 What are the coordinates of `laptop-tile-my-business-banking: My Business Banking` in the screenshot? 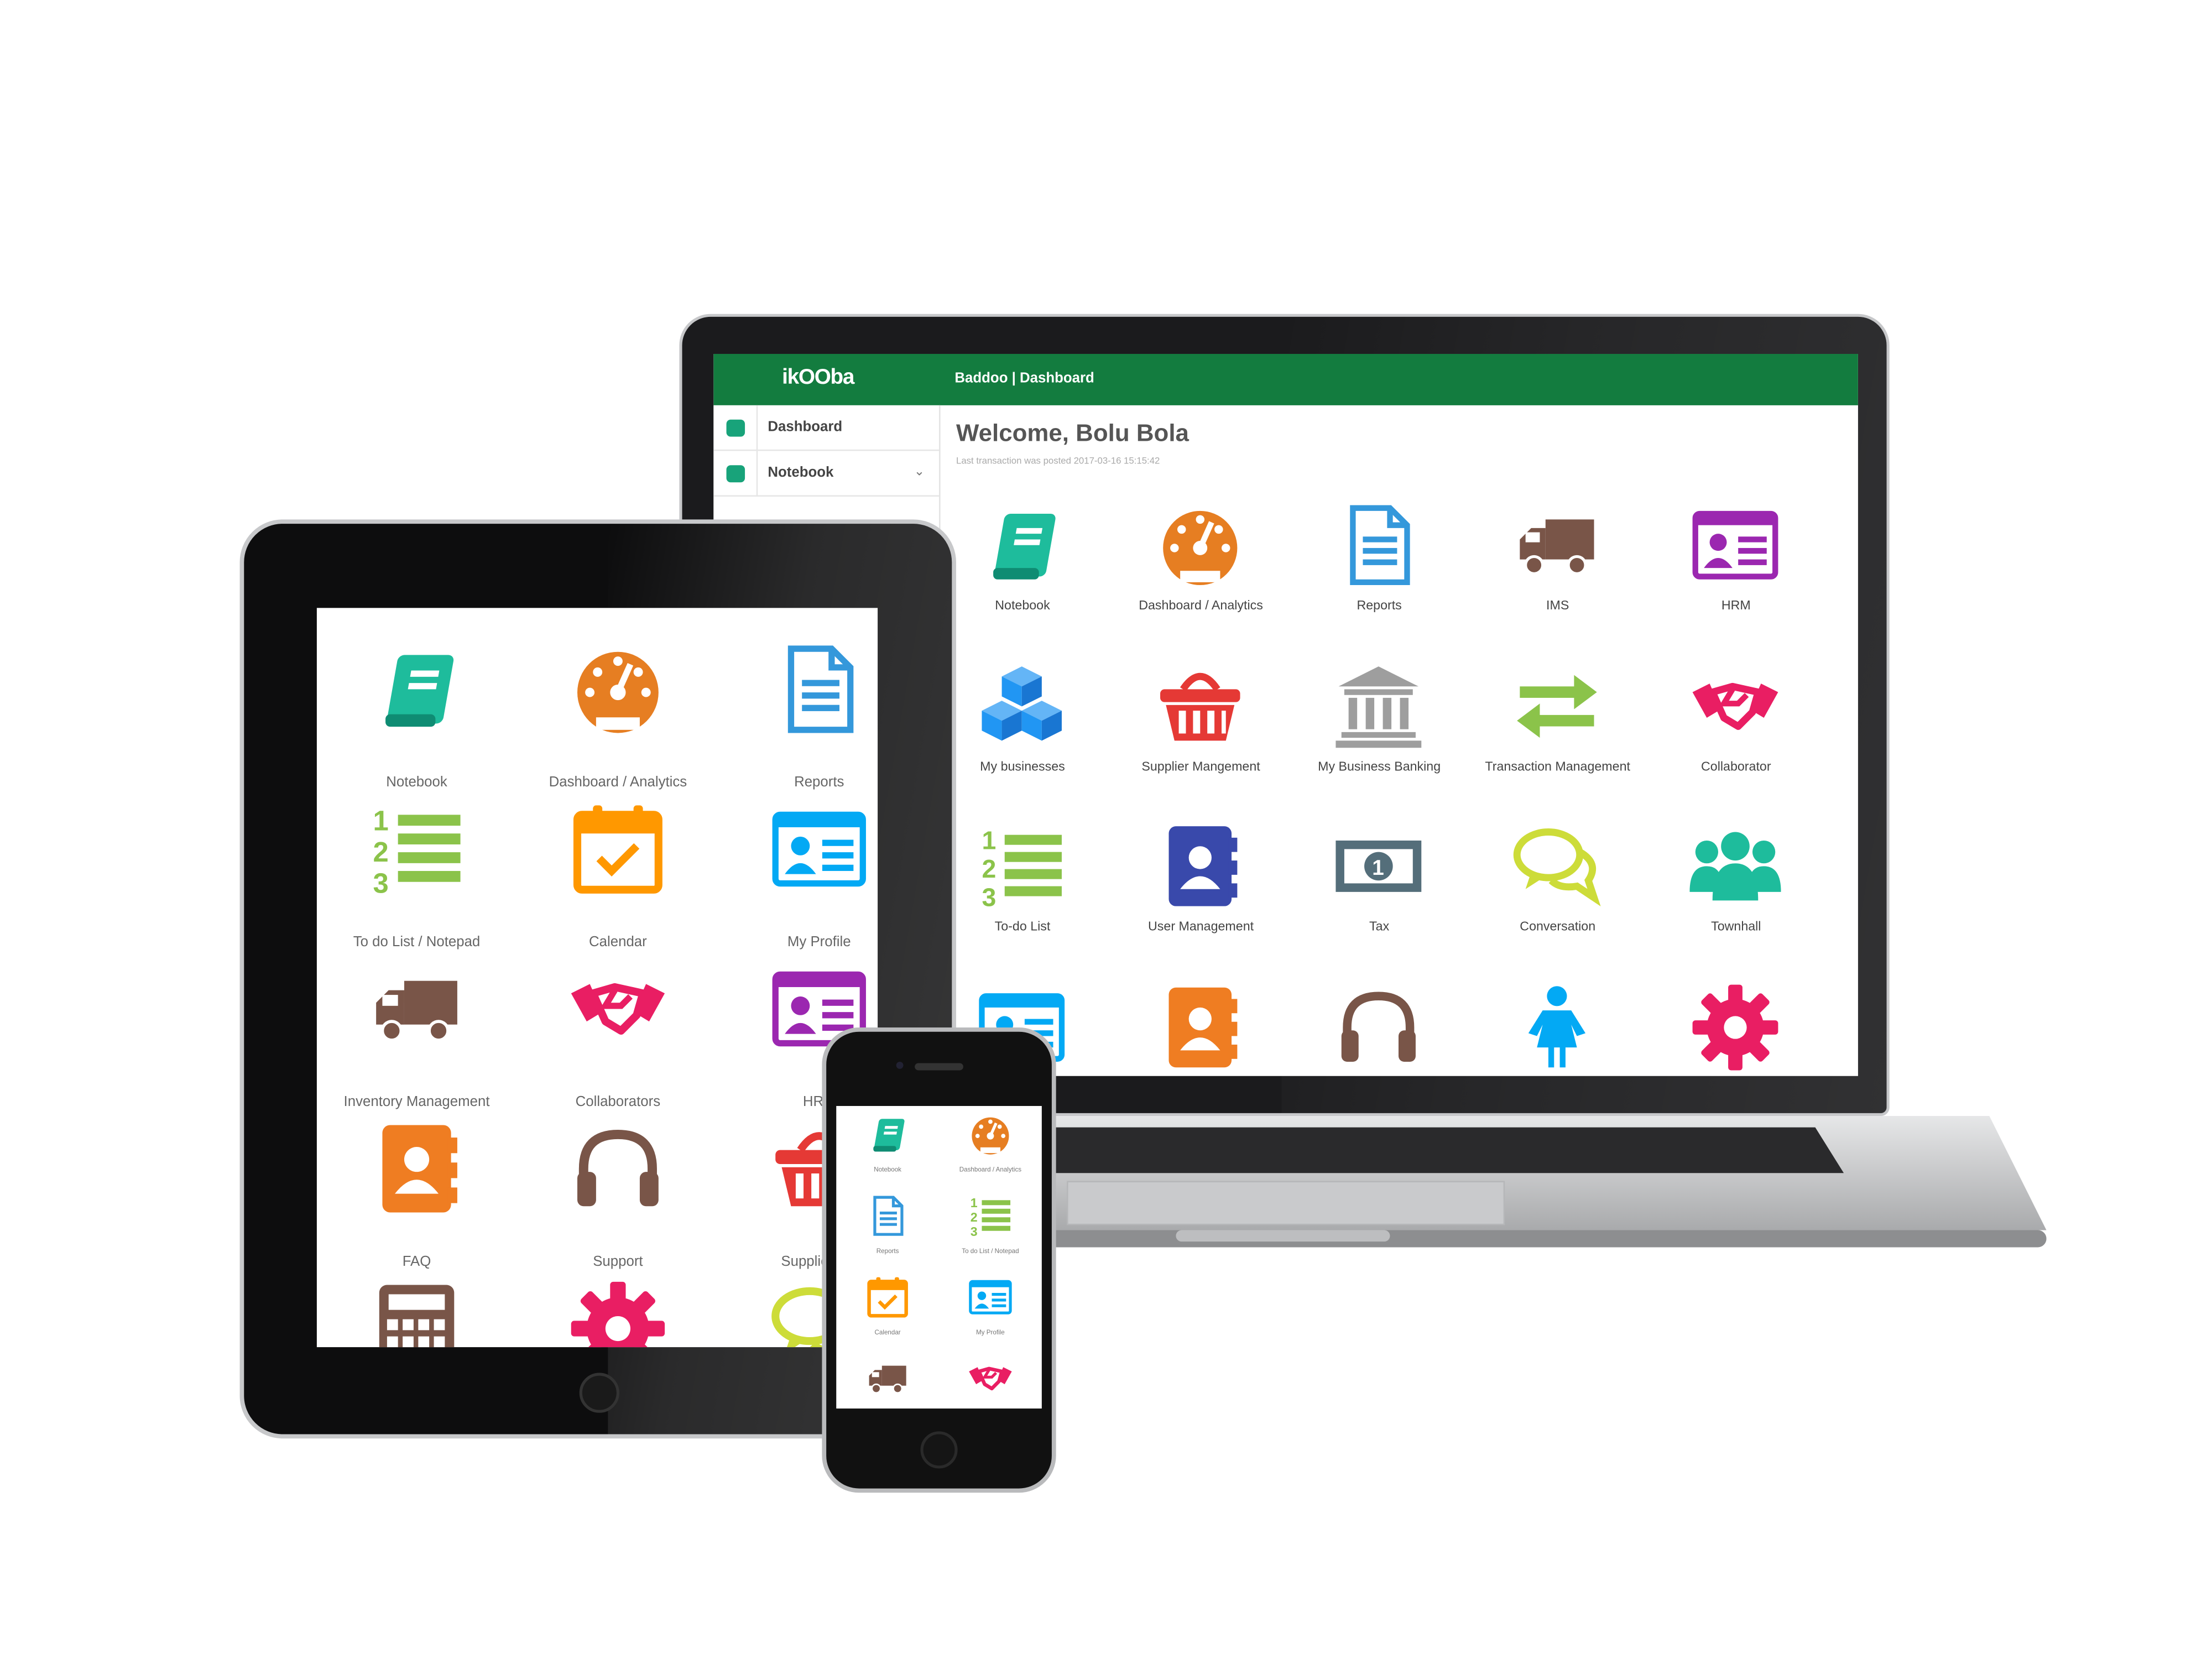 It's located at (1379, 737).